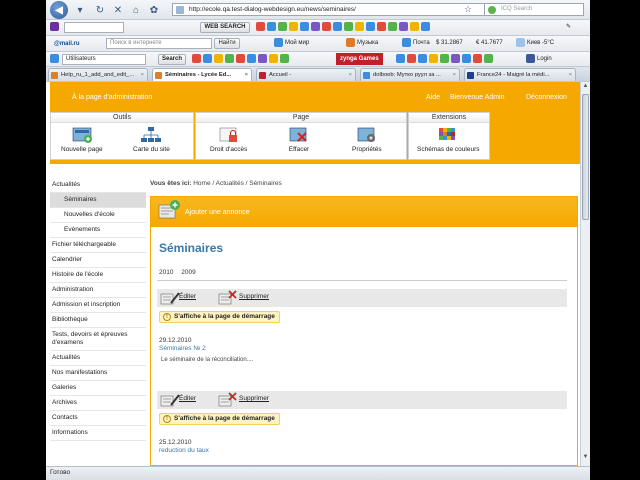 Image resolution: width=640 pixels, height=480 pixels. I want to click on year-link: 2010, so click(166, 272).